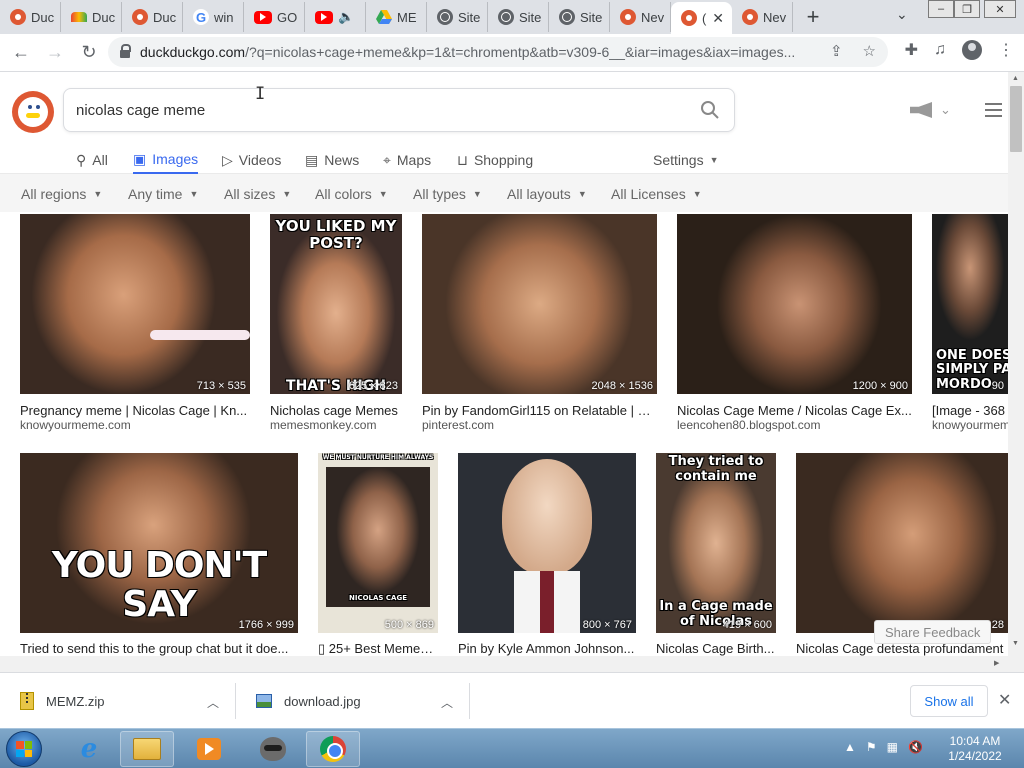 This screenshot has height=768, width=1024. I want to click on image-icon: ▣, so click(140, 158).